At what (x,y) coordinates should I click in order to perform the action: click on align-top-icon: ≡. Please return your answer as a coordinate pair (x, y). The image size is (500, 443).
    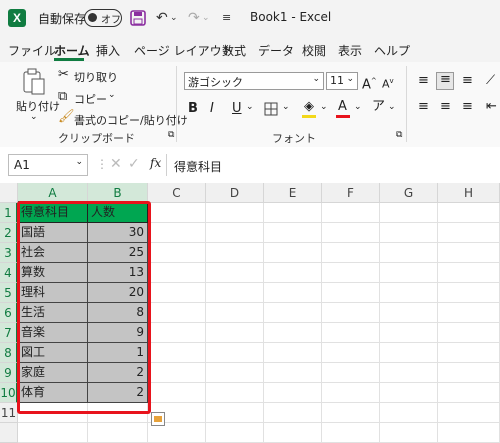
    Looking at the image, I should click on (423, 81).